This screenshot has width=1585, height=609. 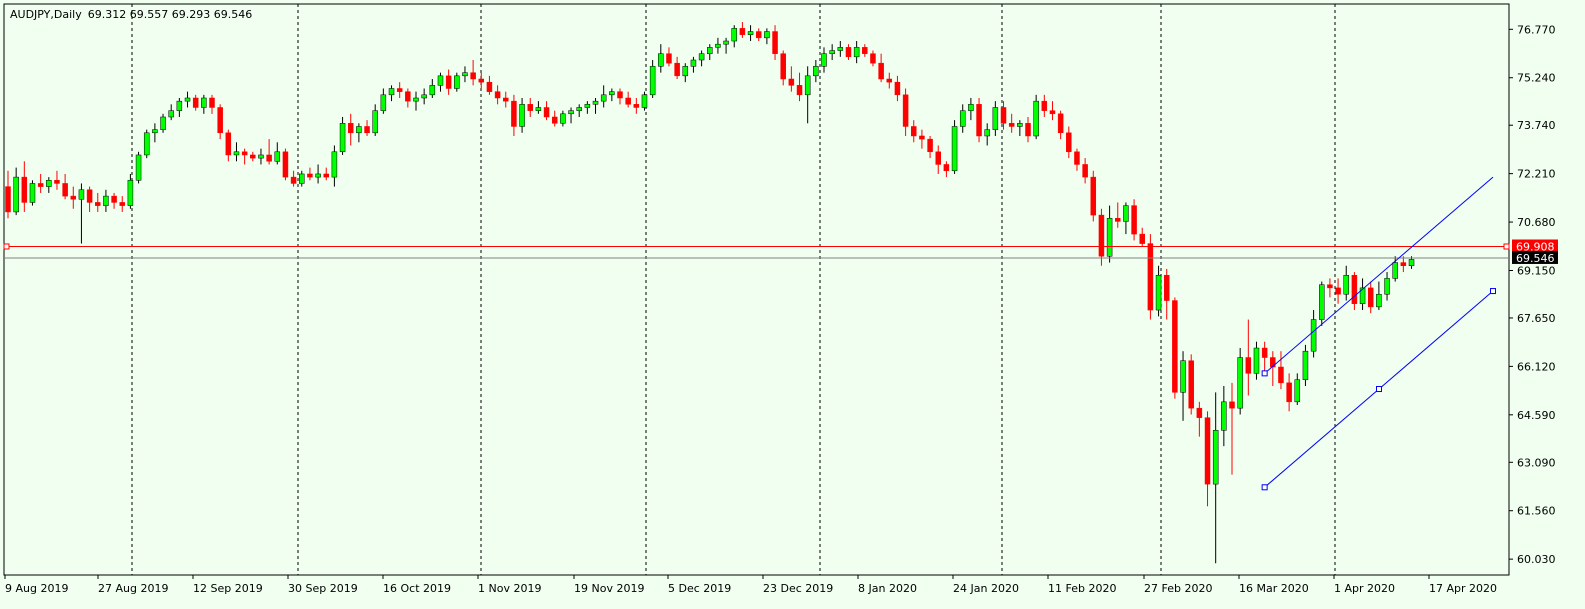 I want to click on level-line-anchor-right, so click(x=1506, y=246).